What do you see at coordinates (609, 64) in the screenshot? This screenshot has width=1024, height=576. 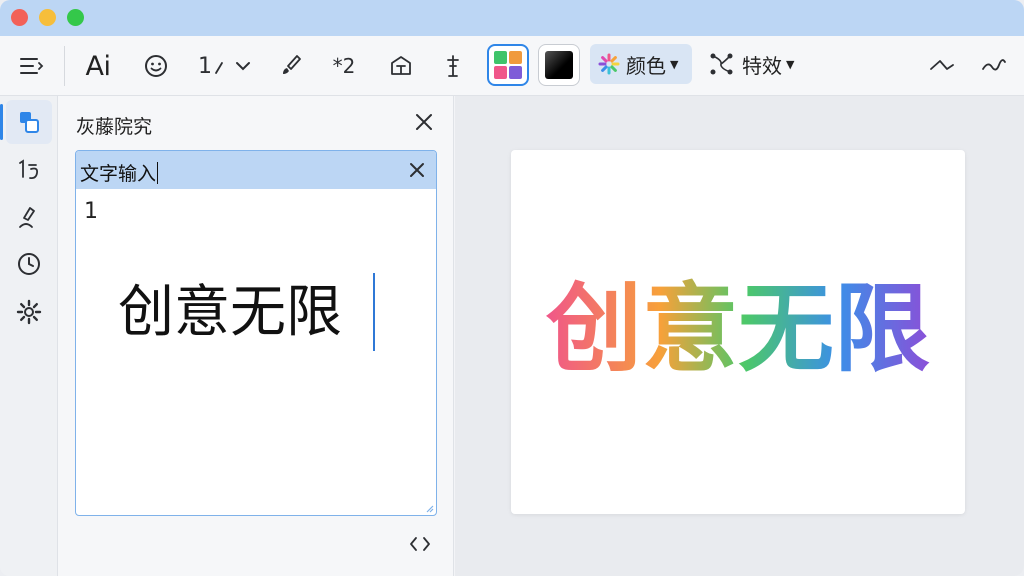 I see `color-wheel-icon` at bounding box center [609, 64].